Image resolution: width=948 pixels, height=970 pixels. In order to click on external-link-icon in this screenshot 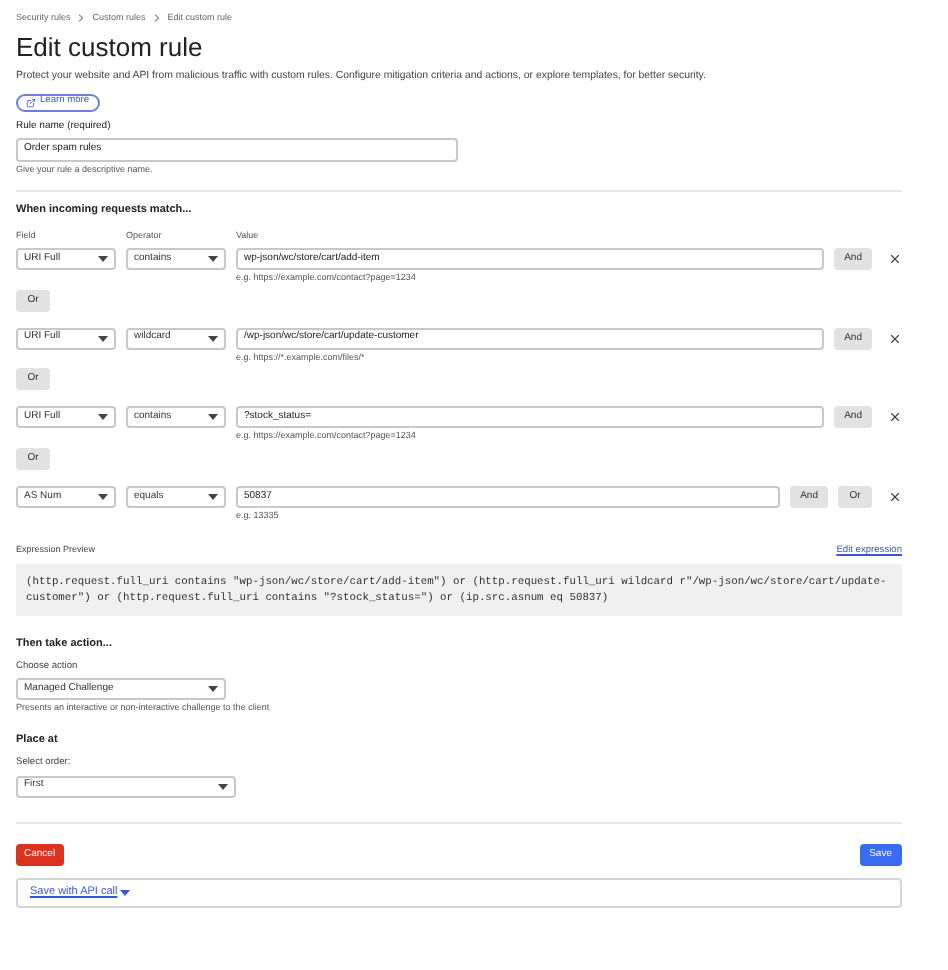, I will do `click(31, 102)`.